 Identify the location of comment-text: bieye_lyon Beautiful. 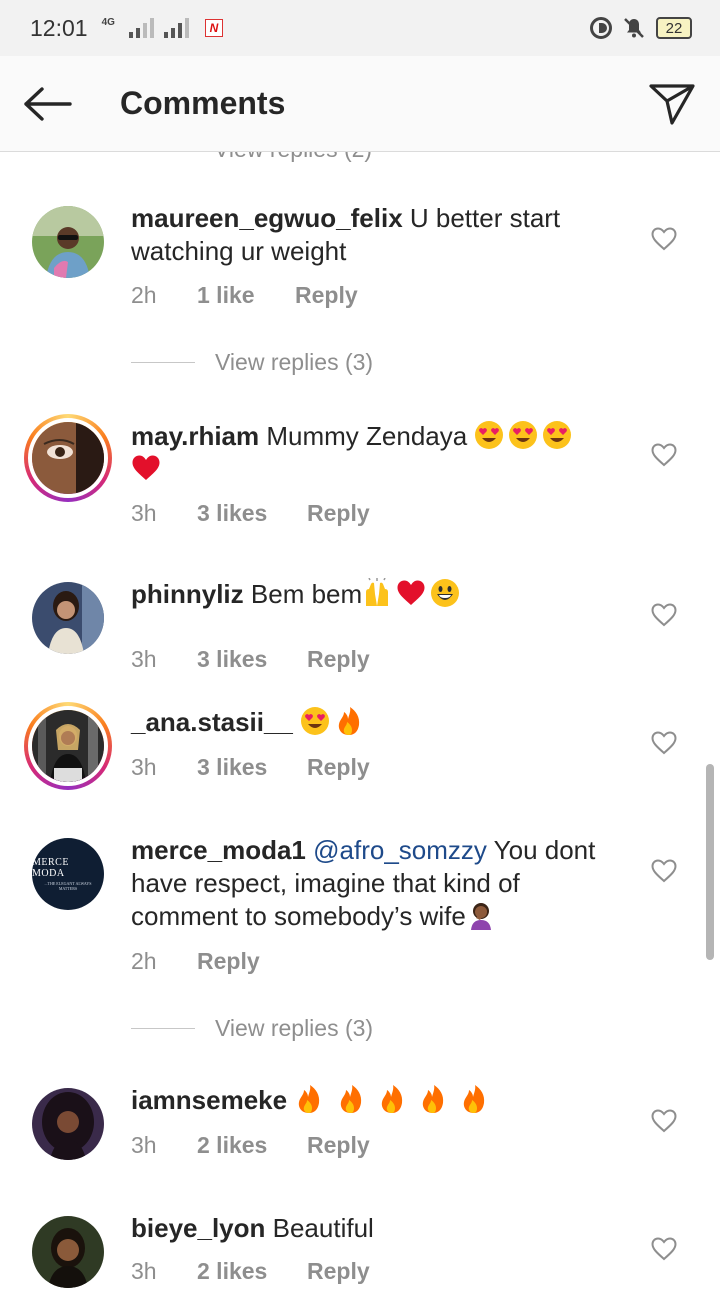
(252, 1228).